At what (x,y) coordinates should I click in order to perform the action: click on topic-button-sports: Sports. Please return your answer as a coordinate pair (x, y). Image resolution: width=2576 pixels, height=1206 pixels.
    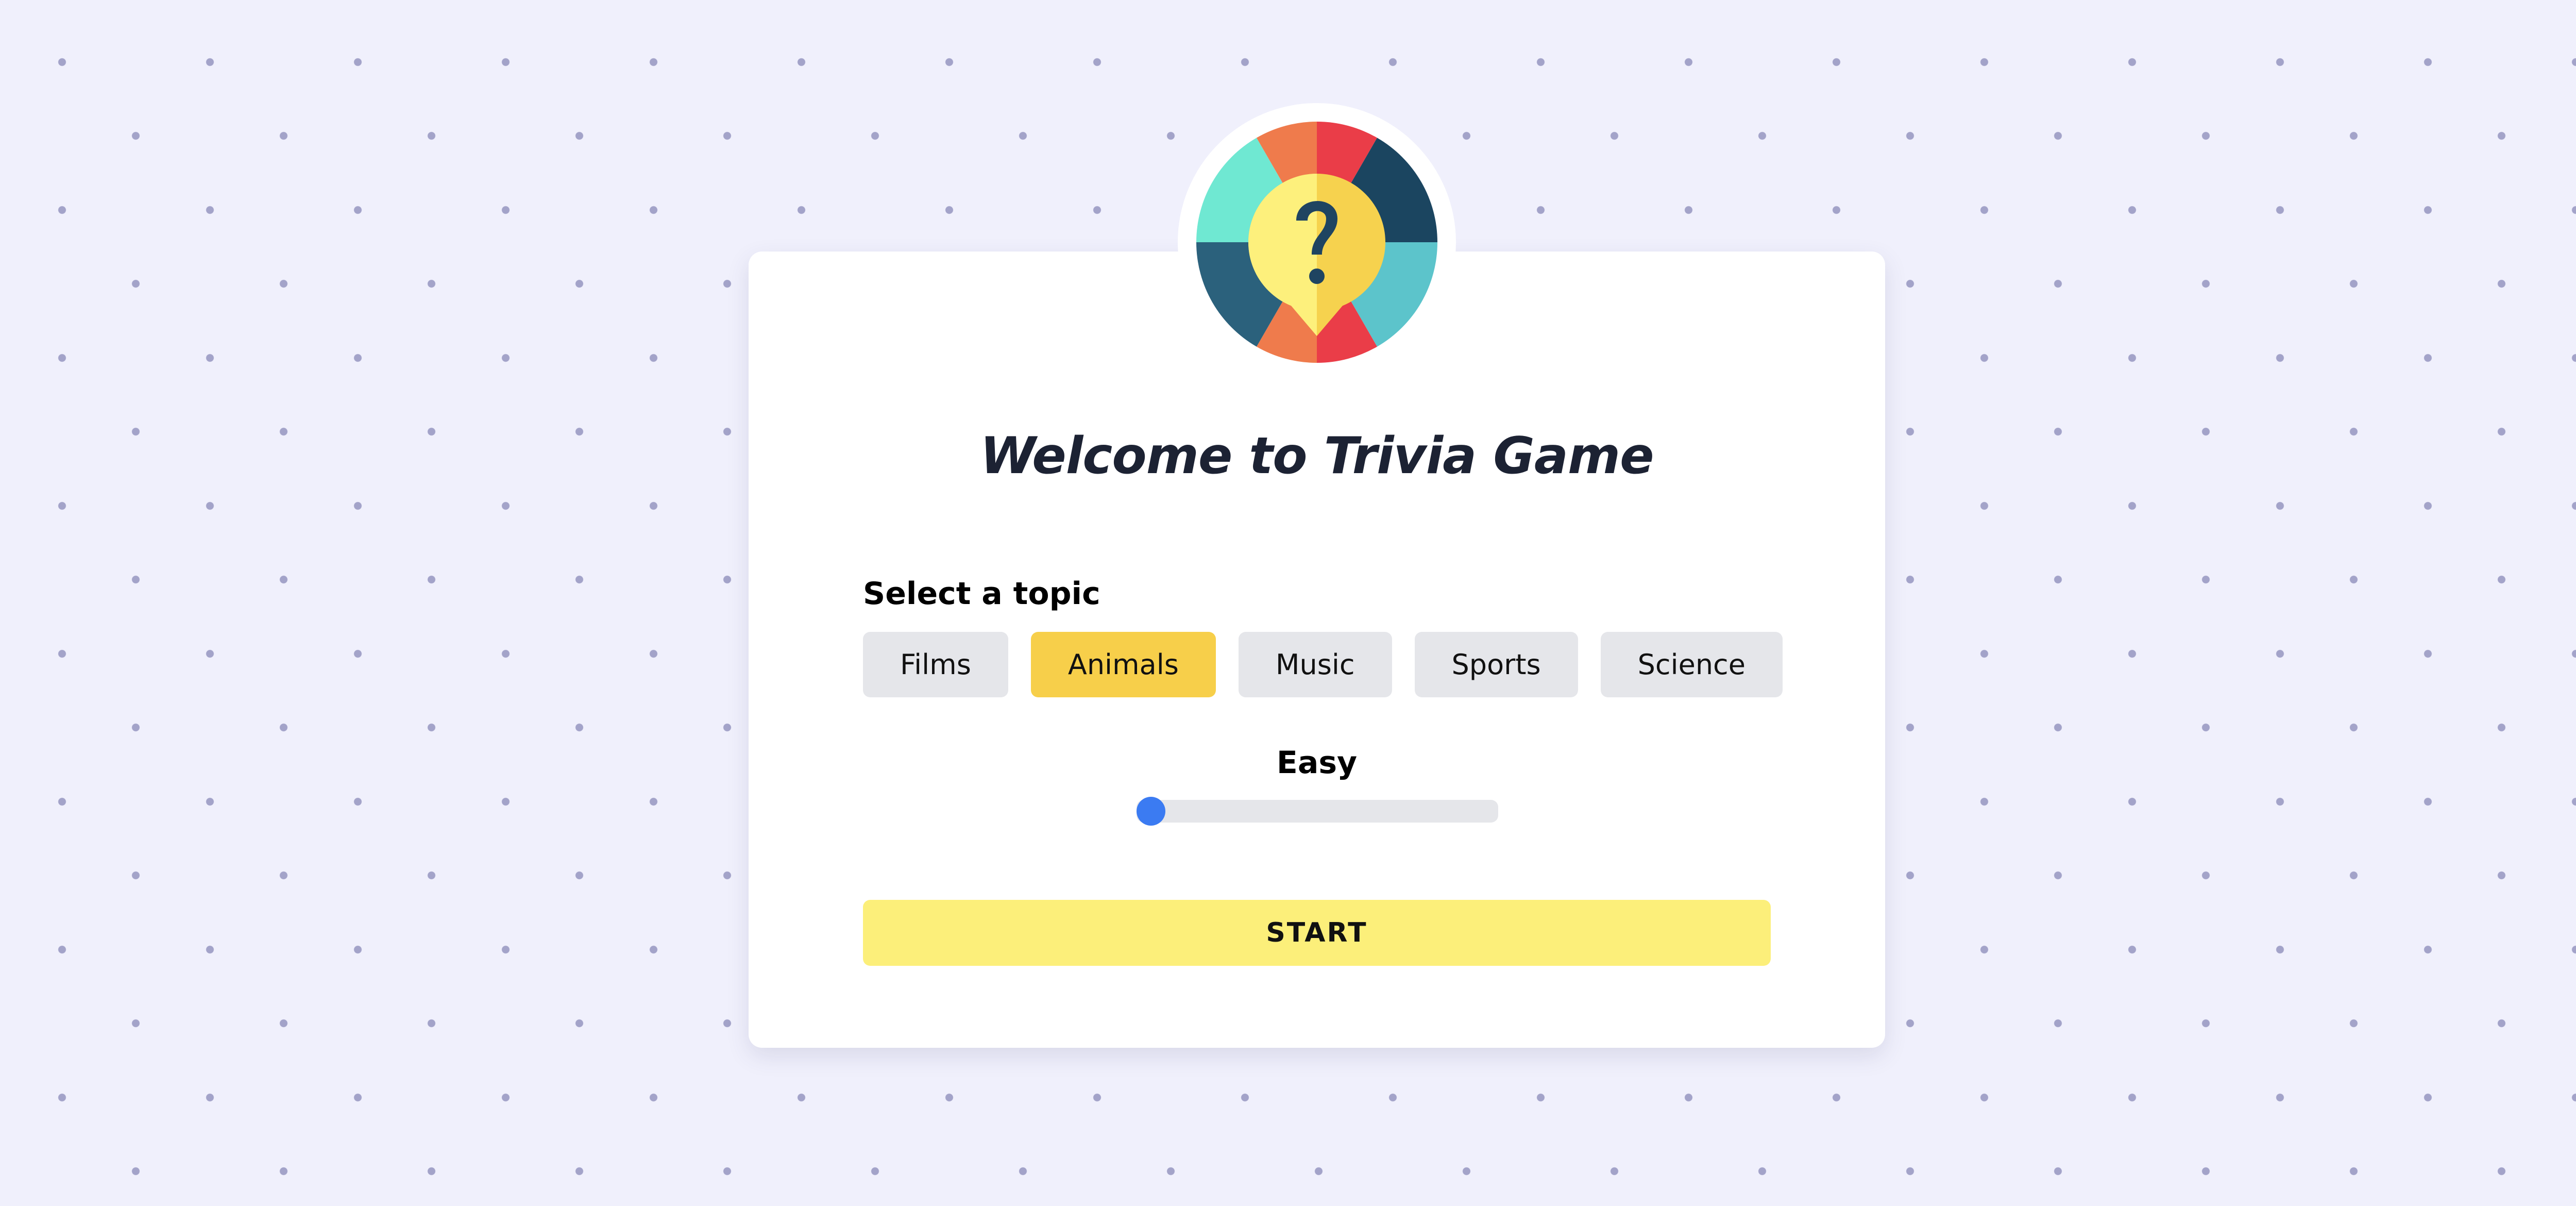
    Looking at the image, I should click on (1496, 664).